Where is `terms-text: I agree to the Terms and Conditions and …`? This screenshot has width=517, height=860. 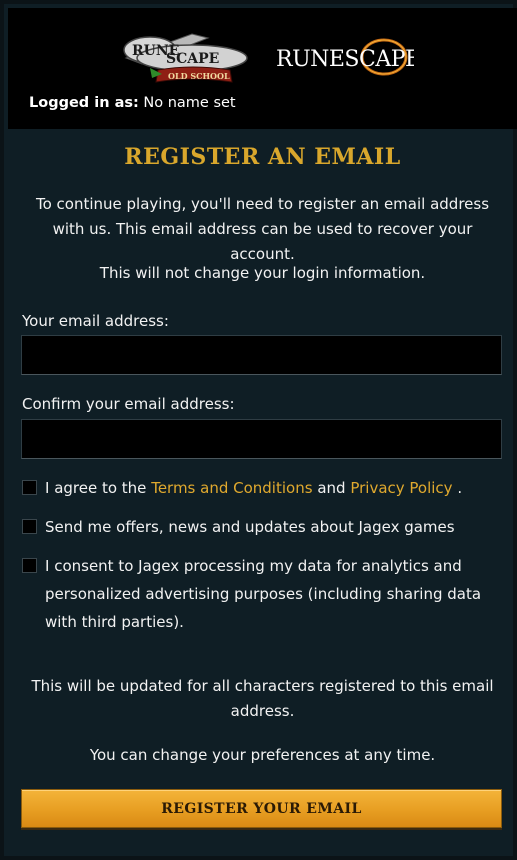 terms-text: I agree to the Terms and Conditions and … is located at coordinates (270, 488).